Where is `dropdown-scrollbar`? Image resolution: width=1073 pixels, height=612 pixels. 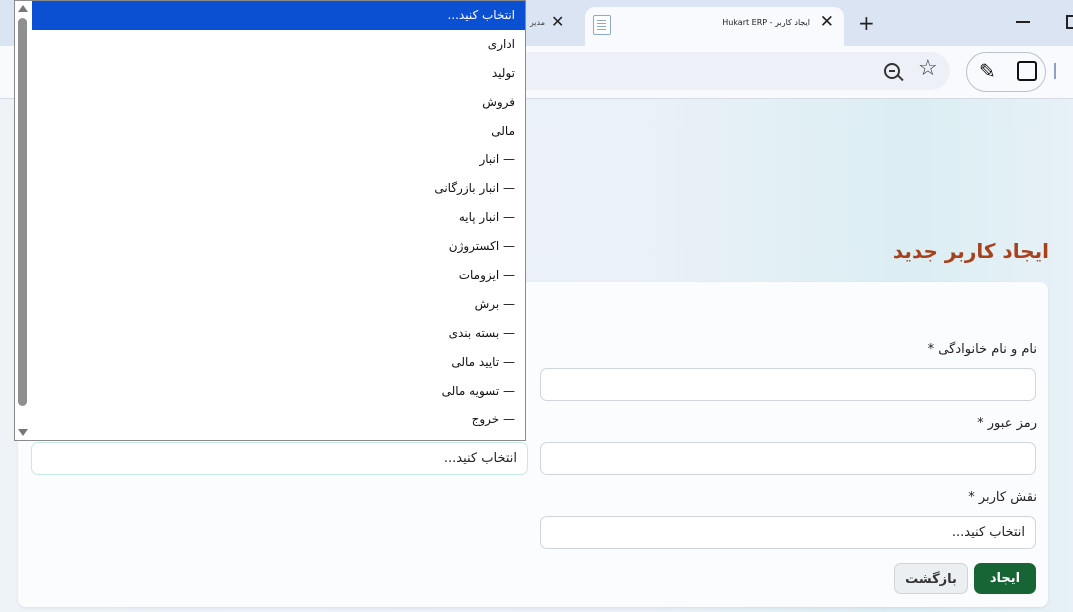 dropdown-scrollbar is located at coordinates (23, 220).